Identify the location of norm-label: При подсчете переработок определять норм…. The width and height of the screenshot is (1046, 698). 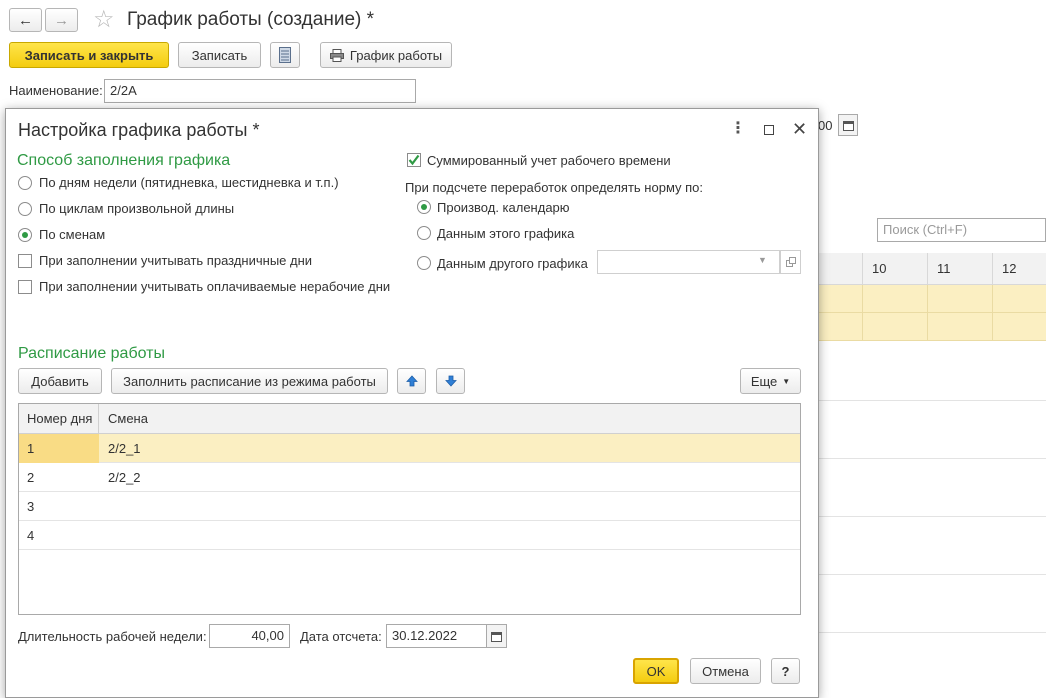
(554, 187).